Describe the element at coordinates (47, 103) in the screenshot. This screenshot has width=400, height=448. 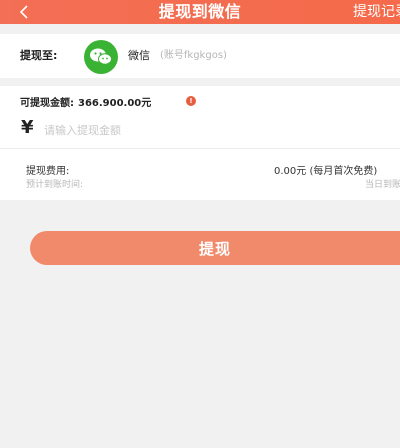
I see `available-balance-label: 可提现金额:` at that location.